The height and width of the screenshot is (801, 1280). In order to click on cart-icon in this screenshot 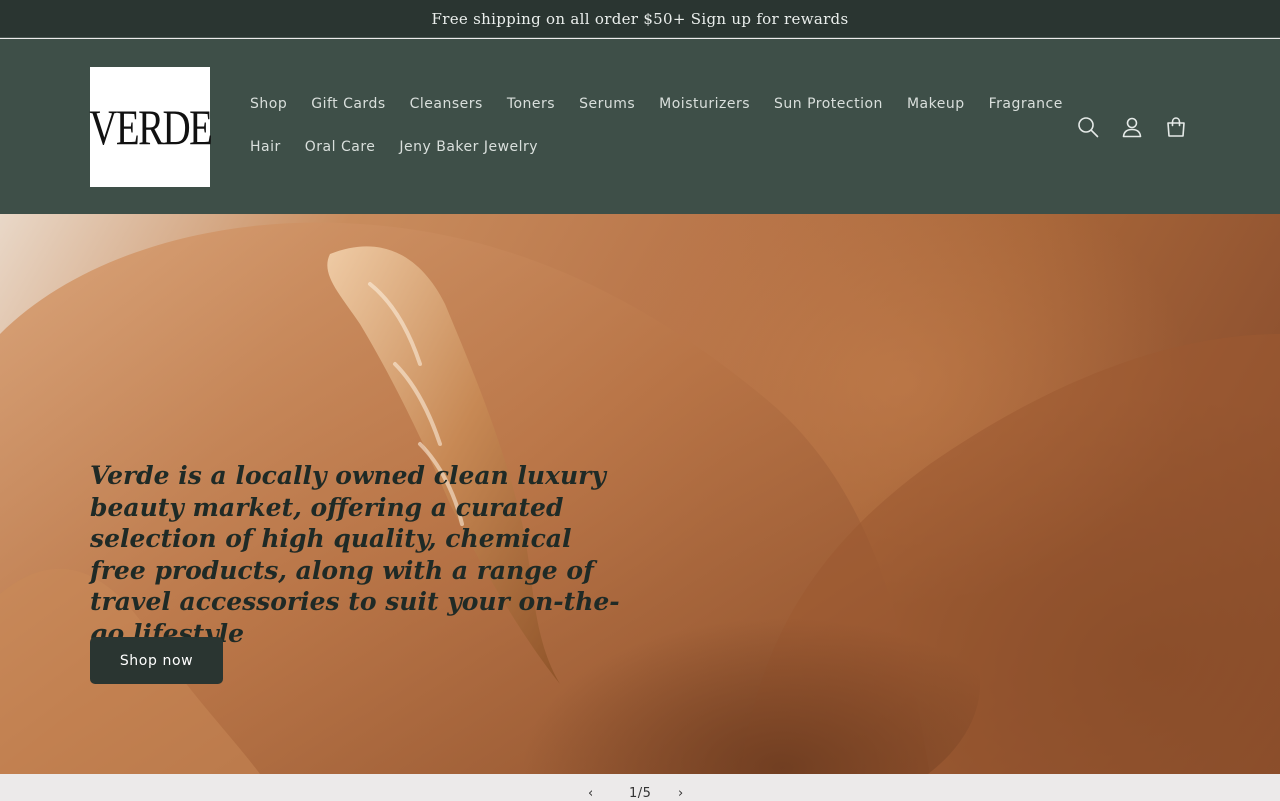, I will do `click(1176, 127)`.